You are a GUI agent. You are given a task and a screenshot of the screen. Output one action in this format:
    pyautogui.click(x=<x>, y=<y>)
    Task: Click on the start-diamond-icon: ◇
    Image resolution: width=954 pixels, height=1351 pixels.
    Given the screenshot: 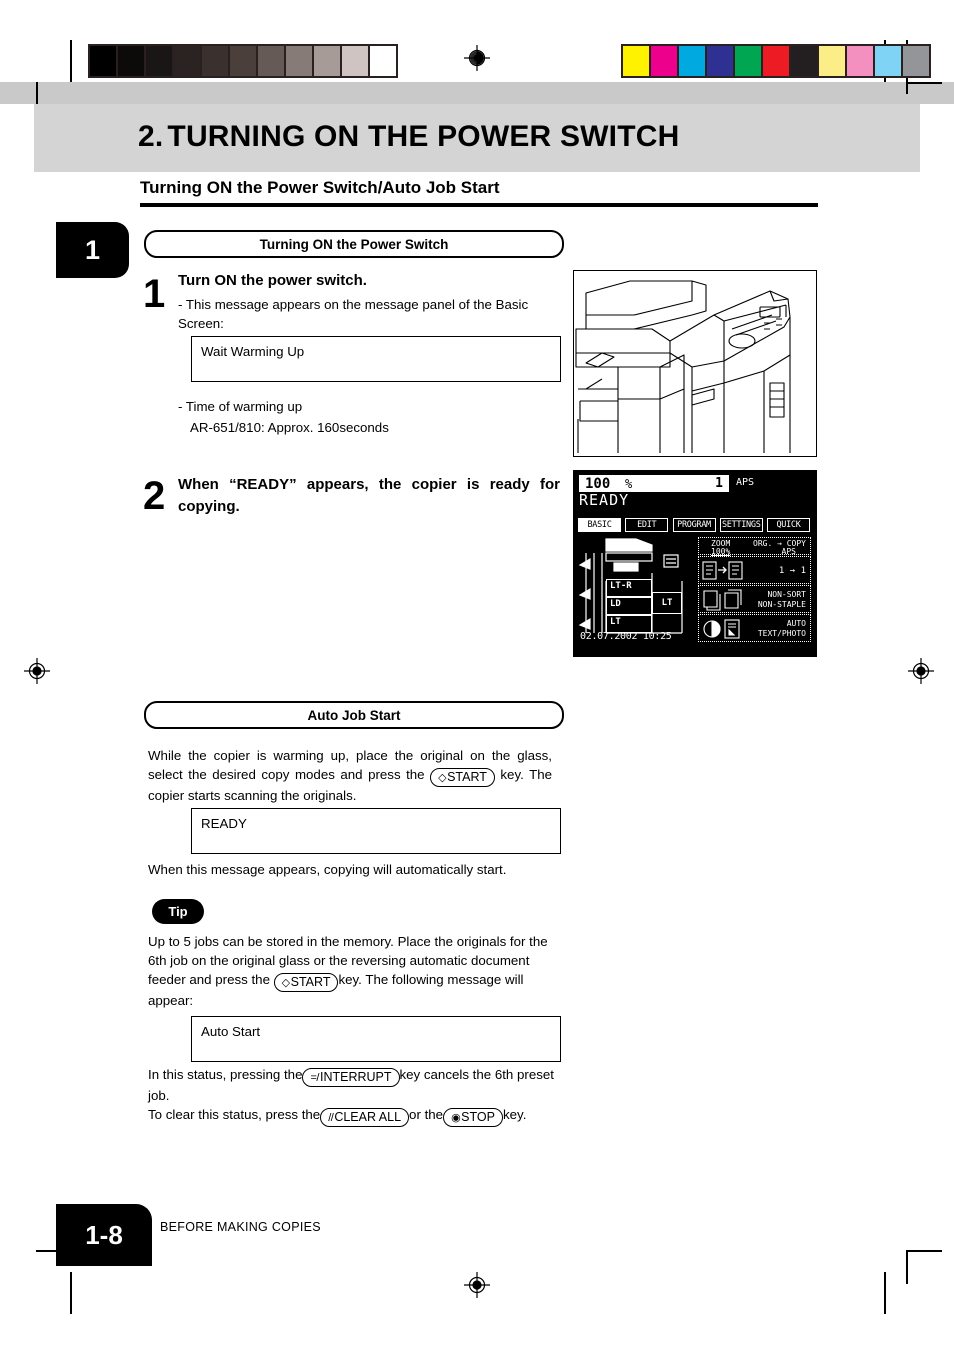 What is the action you would take?
    pyautogui.click(x=442, y=777)
    